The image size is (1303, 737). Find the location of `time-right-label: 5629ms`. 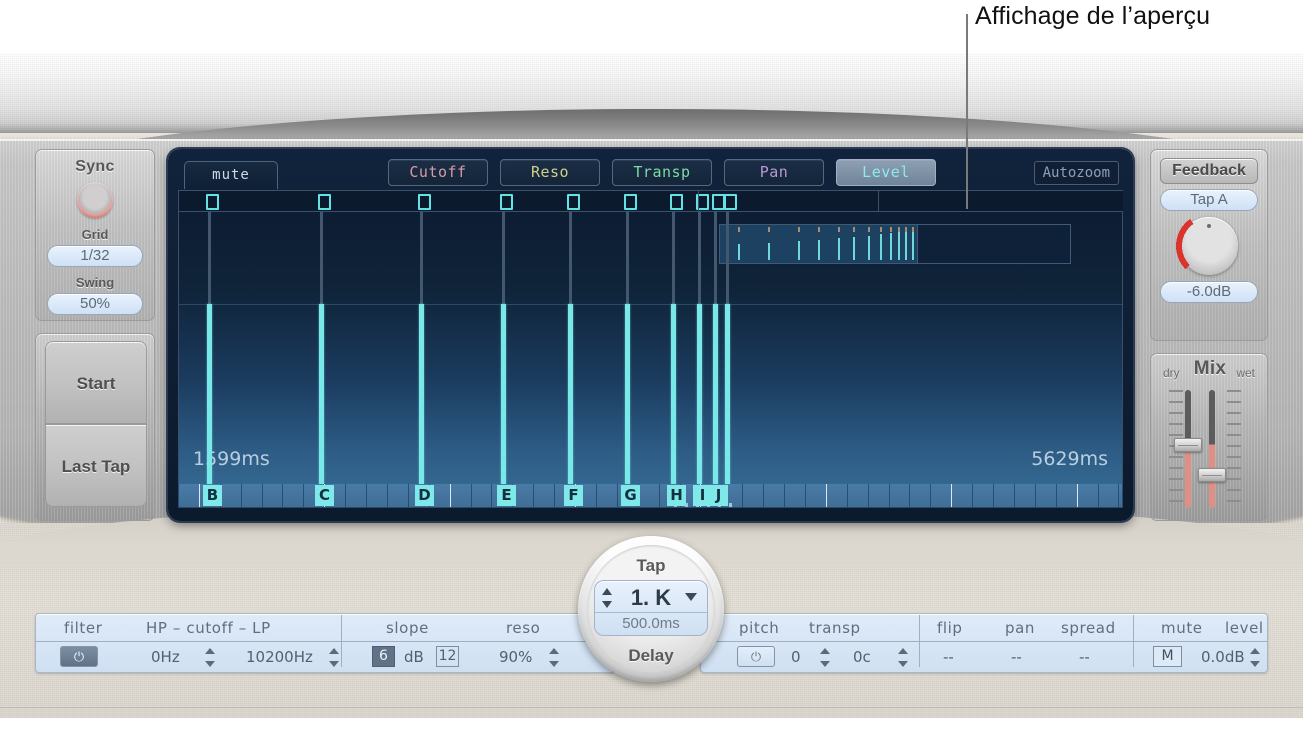

time-right-label: 5629ms is located at coordinates (1069, 459).